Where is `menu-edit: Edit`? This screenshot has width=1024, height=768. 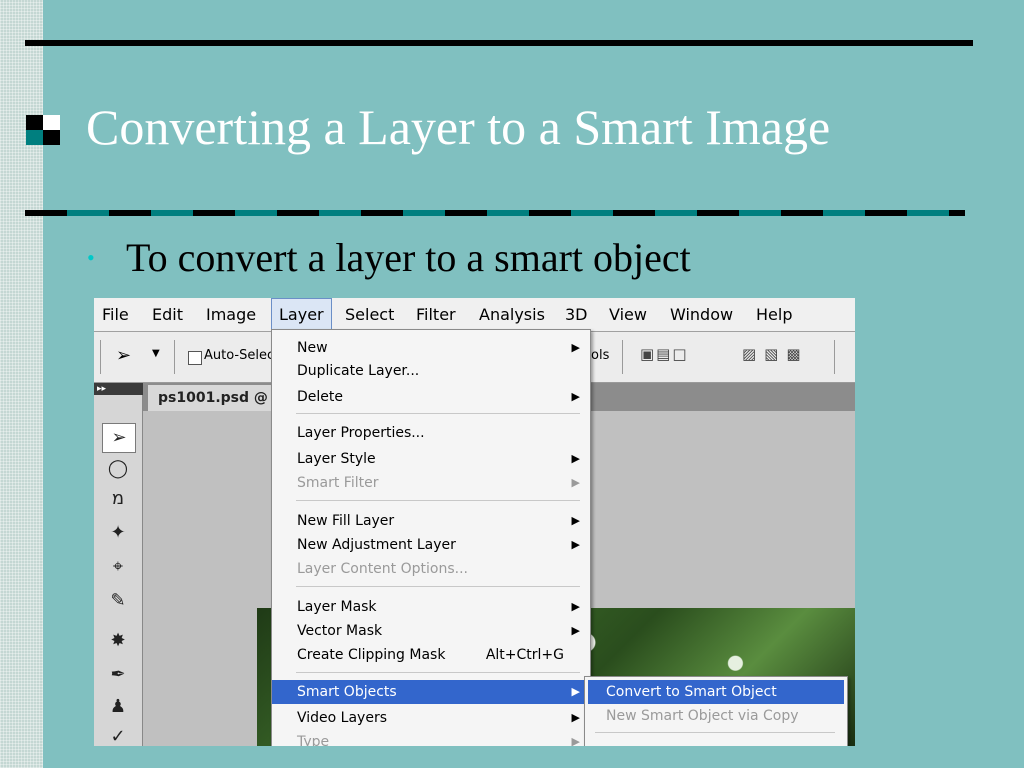 menu-edit: Edit is located at coordinates (167, 314).